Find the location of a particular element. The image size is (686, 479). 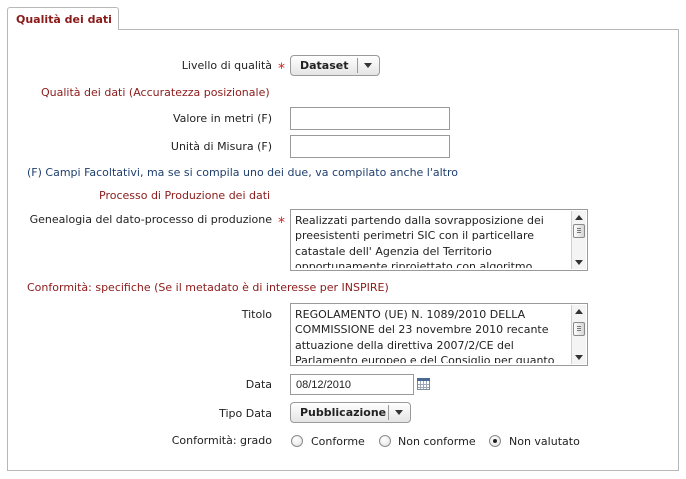

tipo-data-dropdown: Pubblicazione is located at coordinates (350, 412).